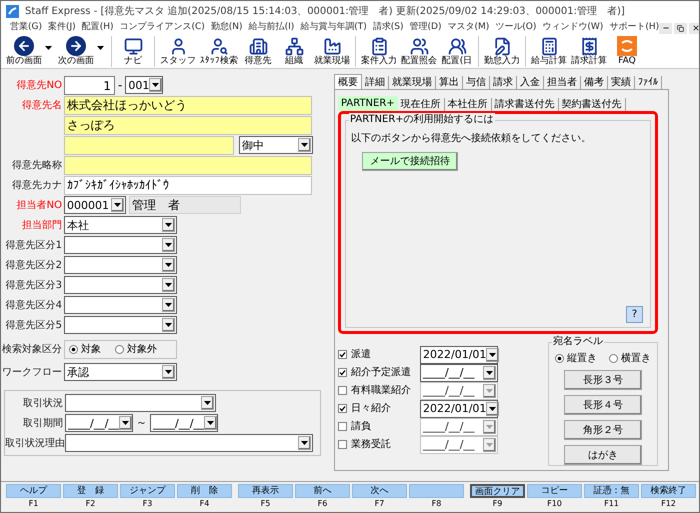 This screenshot has height=513, width=700. I want to click on toolbar-button: 請求計算, so click(589, 51).